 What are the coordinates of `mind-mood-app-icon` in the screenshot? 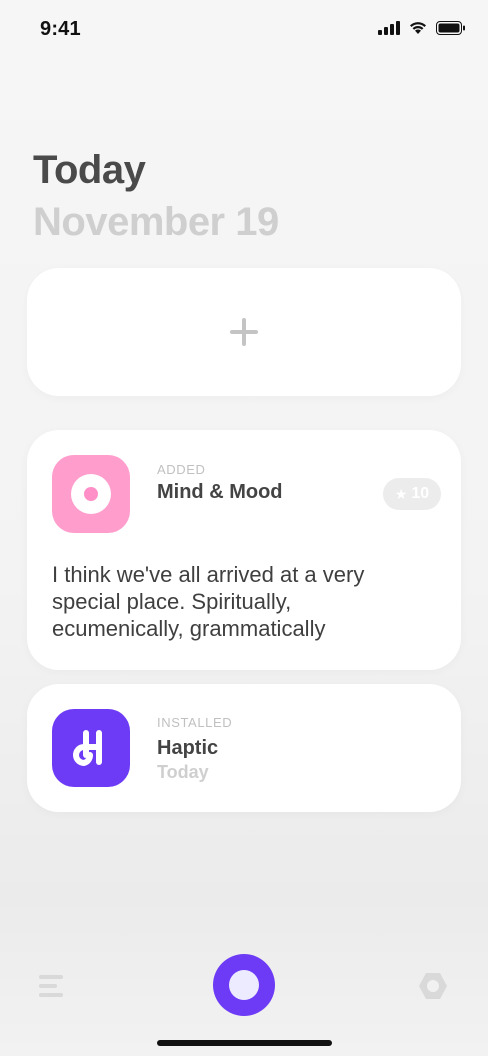 It's located at (91, 494).